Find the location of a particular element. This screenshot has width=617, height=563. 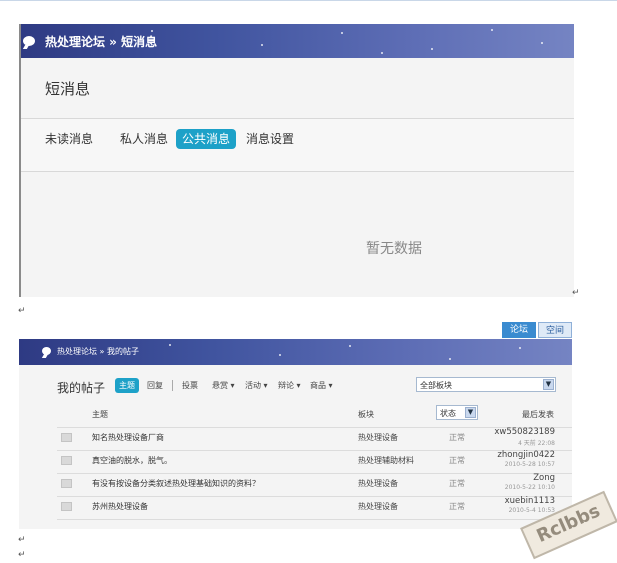

filter-activity: 活动 ▾ is located at coordinates (256, 385).